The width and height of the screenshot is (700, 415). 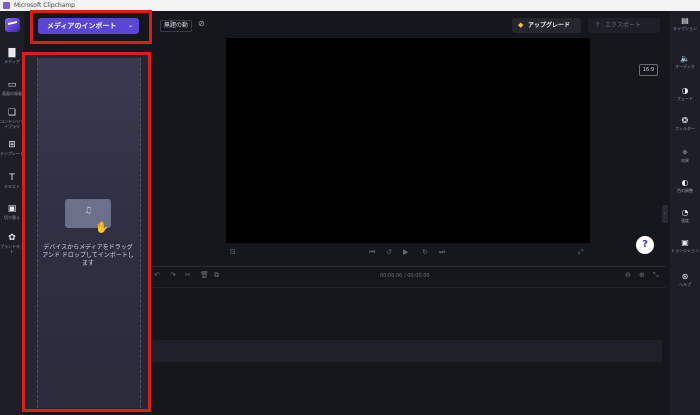 I want to click on rail-label: 切り替え, so click(x=12, y=217).